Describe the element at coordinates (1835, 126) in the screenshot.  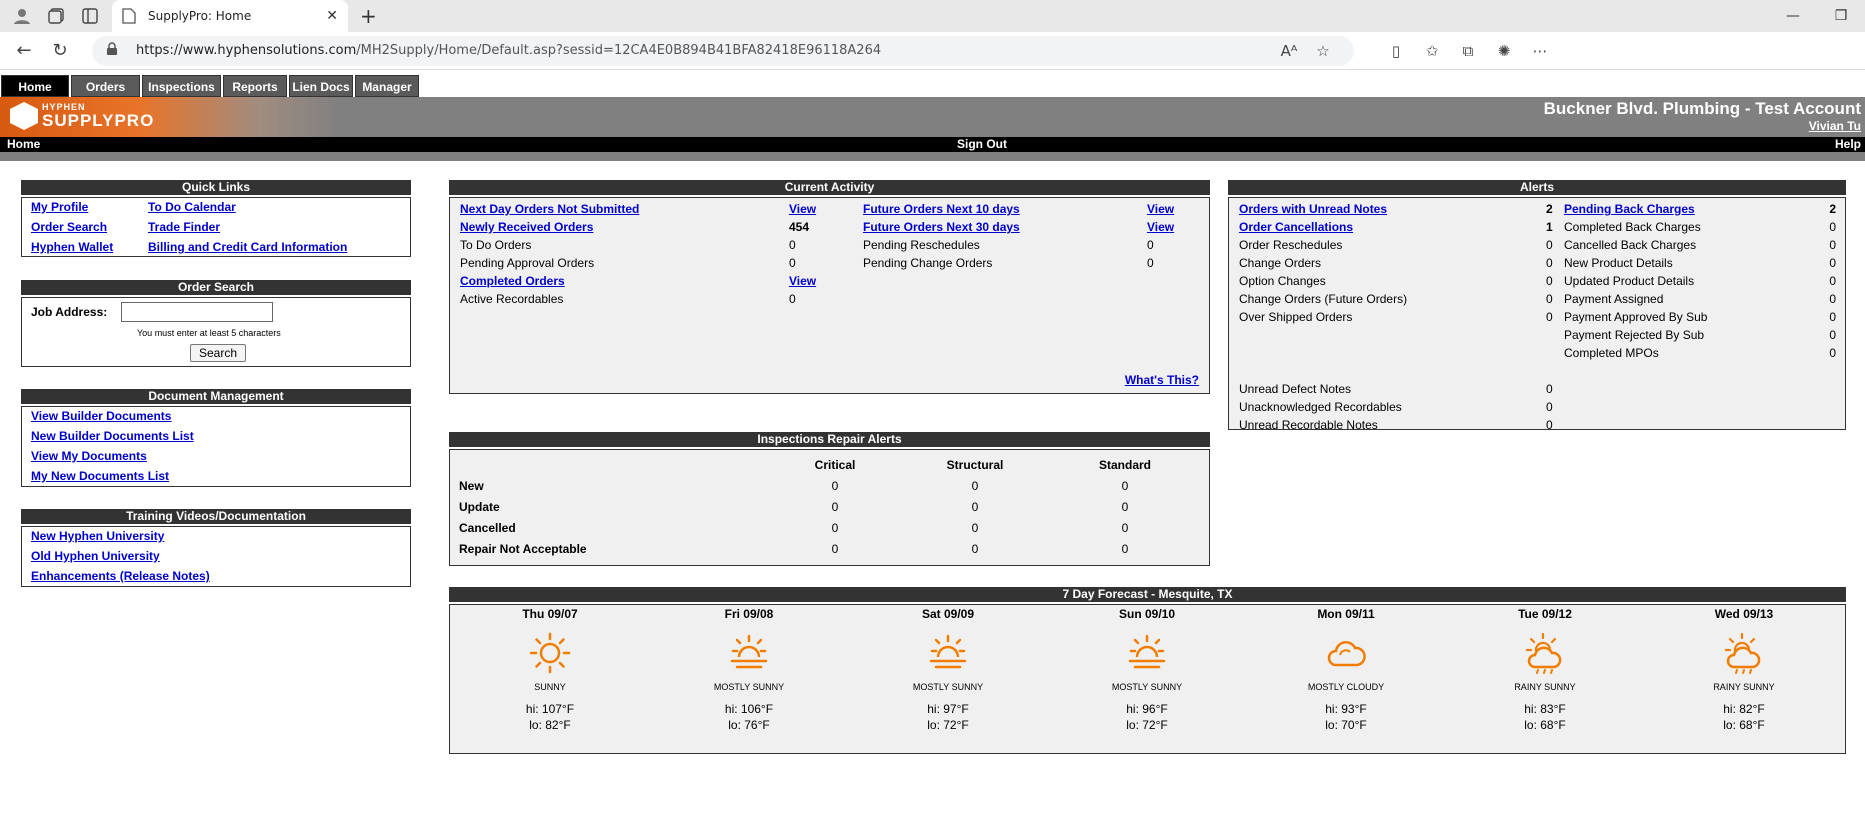
I see `user-link: Vivian Tu` at that location.